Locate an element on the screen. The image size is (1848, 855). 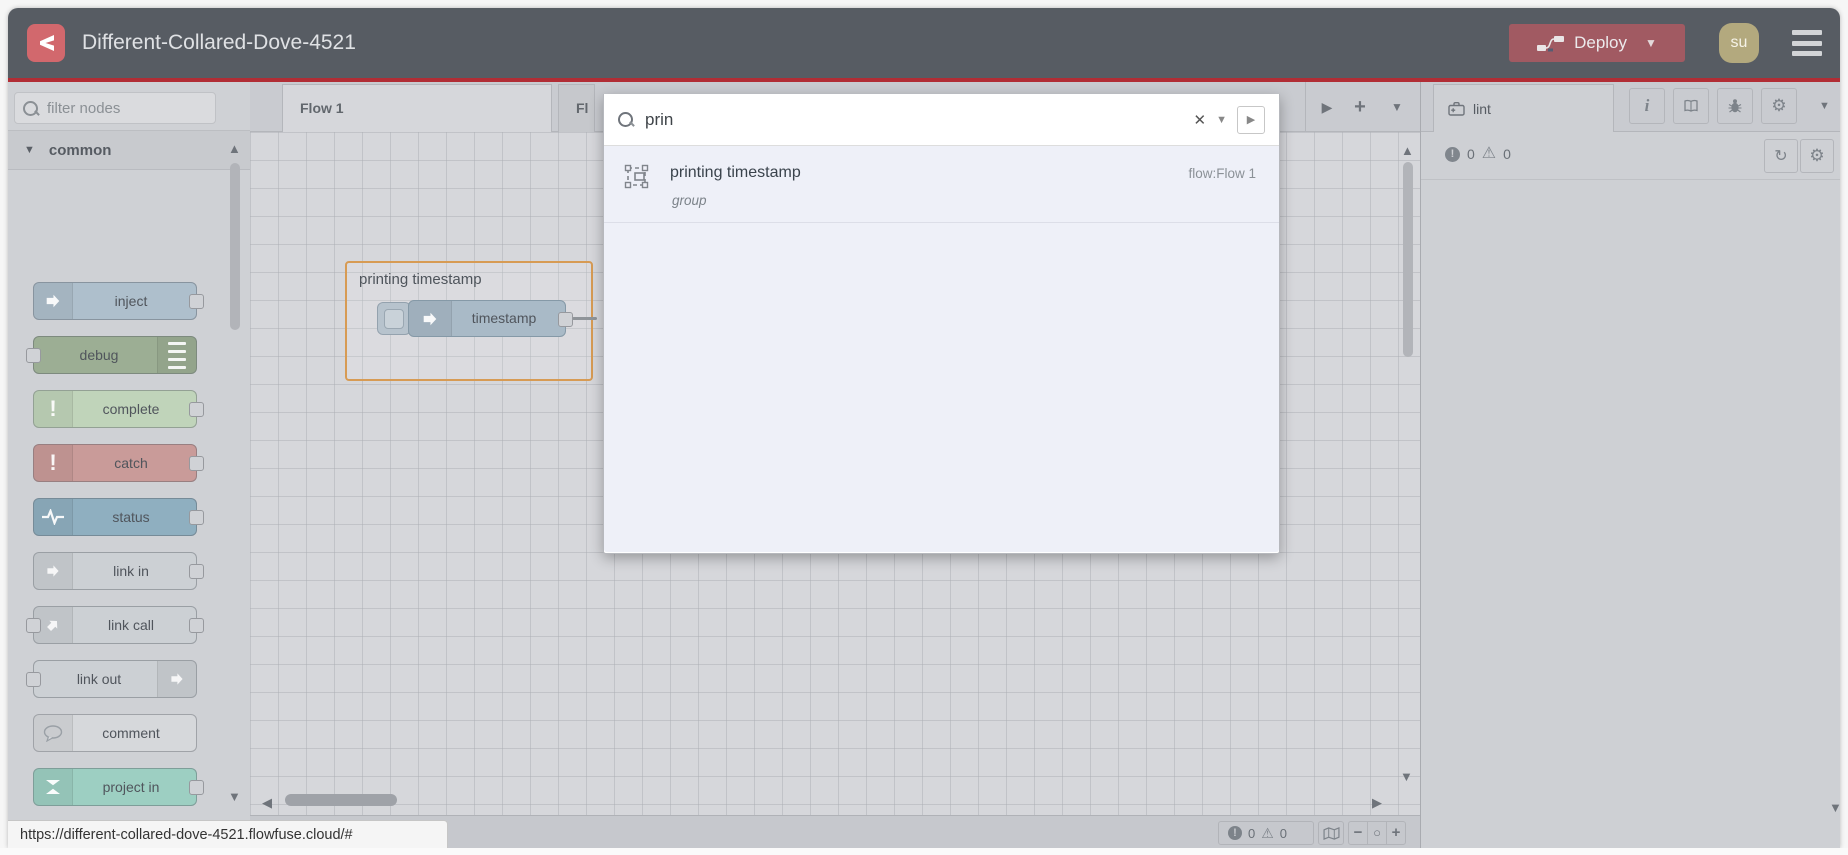
inject-arrow-icon is located at coordinates (53, 301).